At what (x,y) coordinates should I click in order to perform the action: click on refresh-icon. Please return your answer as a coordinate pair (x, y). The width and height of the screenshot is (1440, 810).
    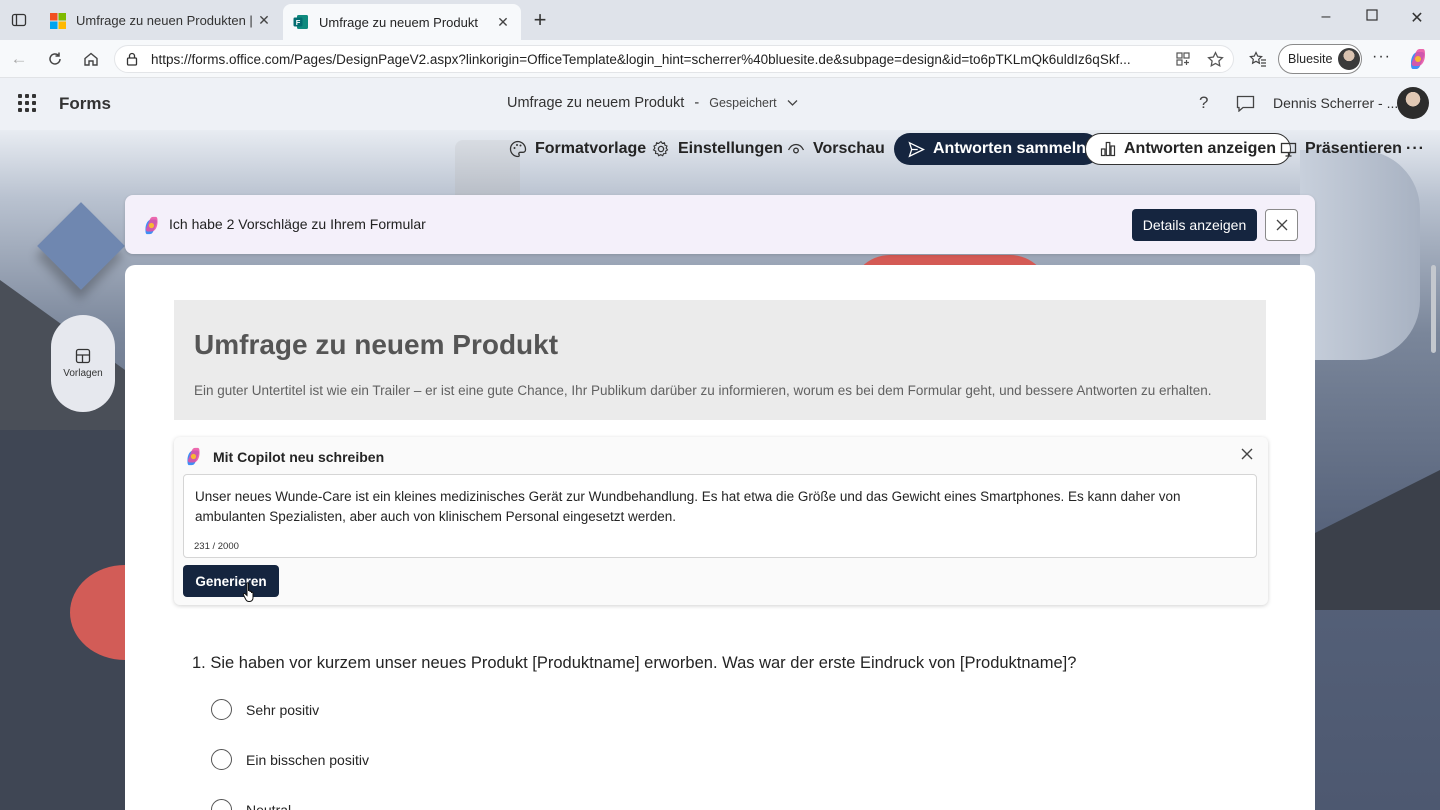
    Looking at the image, I should click on (55, 59).